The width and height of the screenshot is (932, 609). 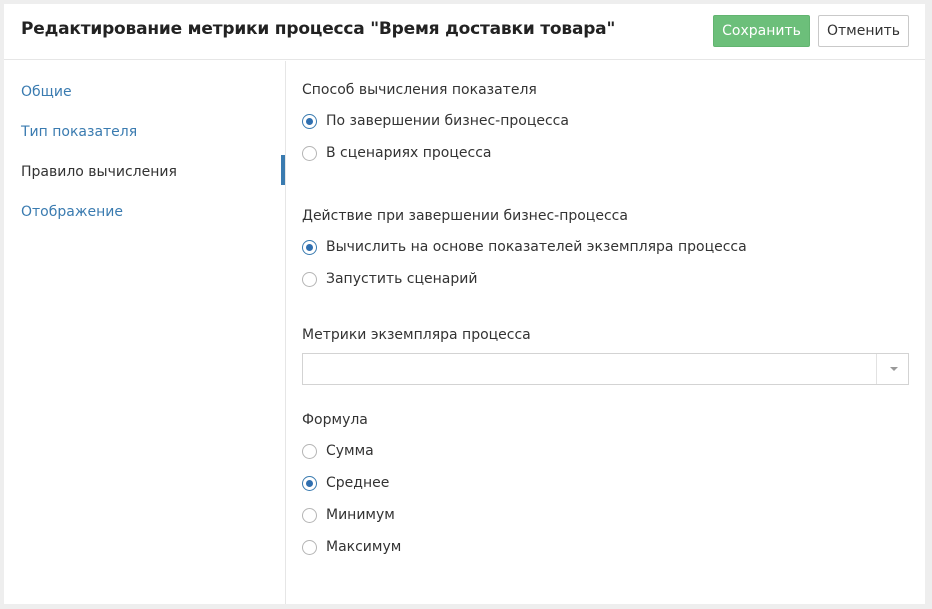 I want to click on radio-formula-max: Максимум, so click(x=351, y=547).